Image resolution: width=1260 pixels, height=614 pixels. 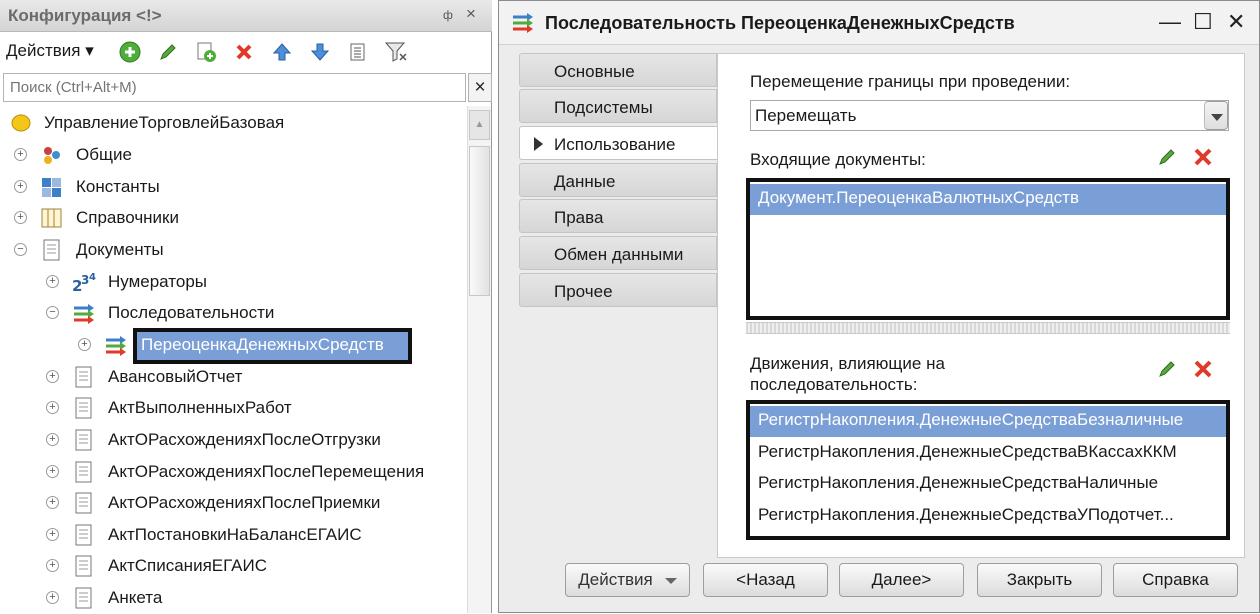 What do you see at coordinates (579, 217) in the screenshot?
I see `tab-label: Права` at bounding box center [579, 217].